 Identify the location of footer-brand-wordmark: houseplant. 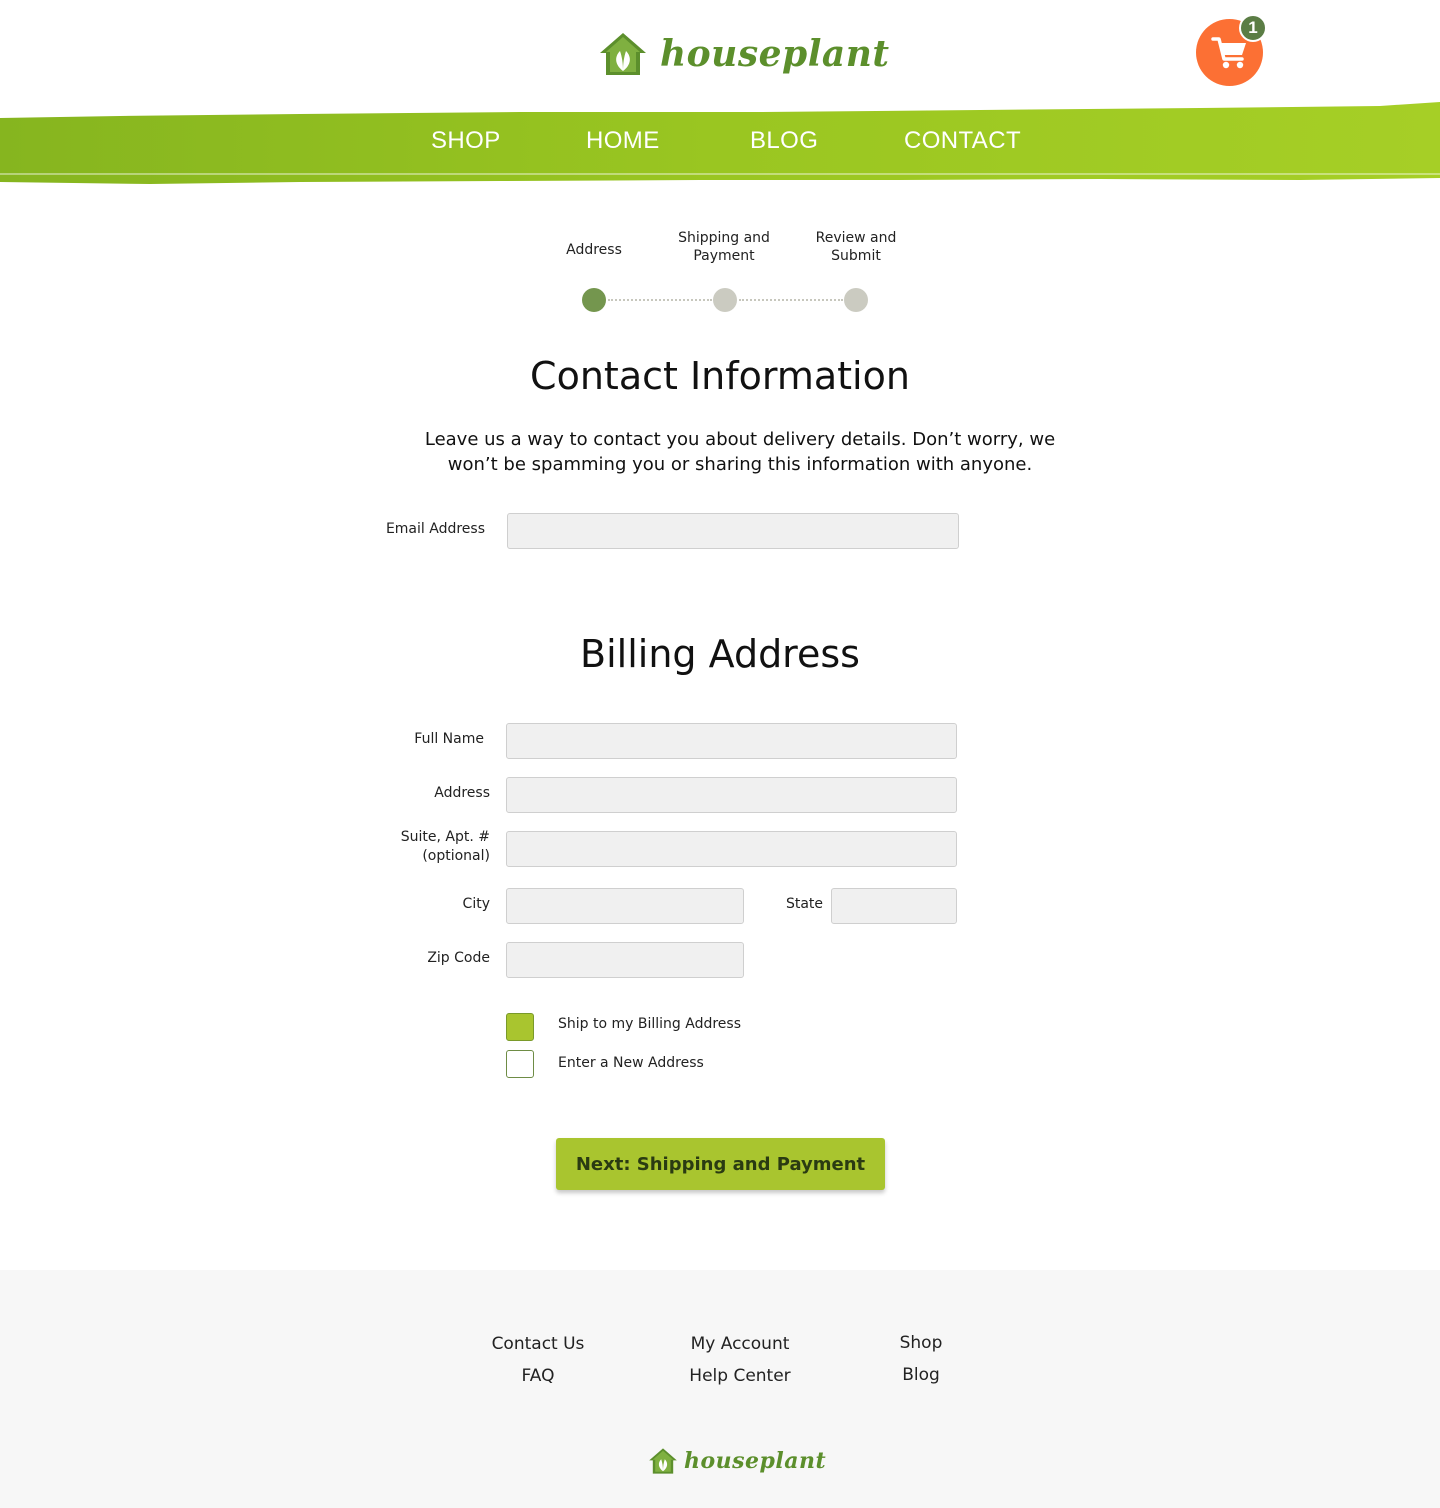
(755, 1461).